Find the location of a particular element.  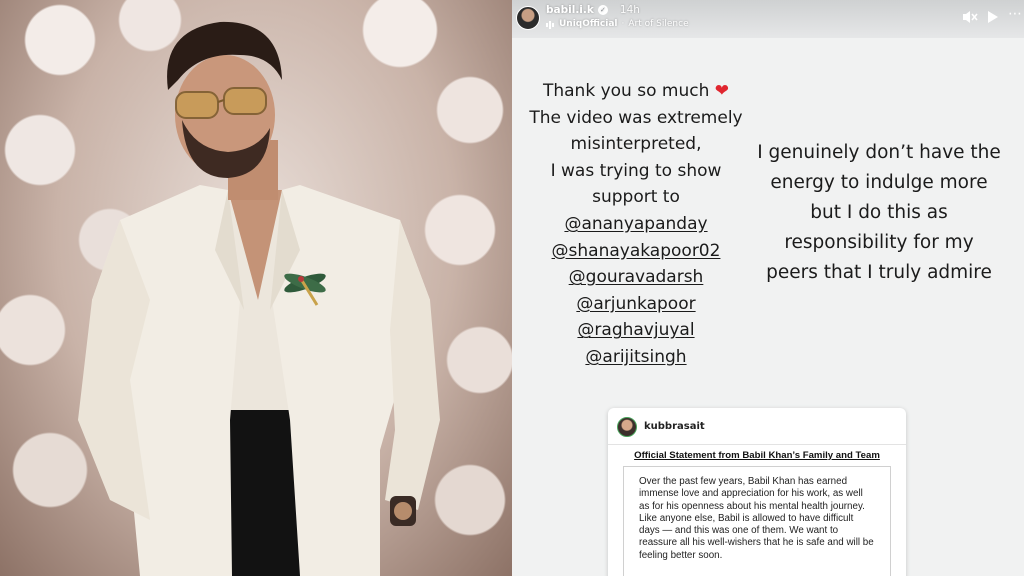

story-username: babil.i.k is located at coordinates (570, 10).